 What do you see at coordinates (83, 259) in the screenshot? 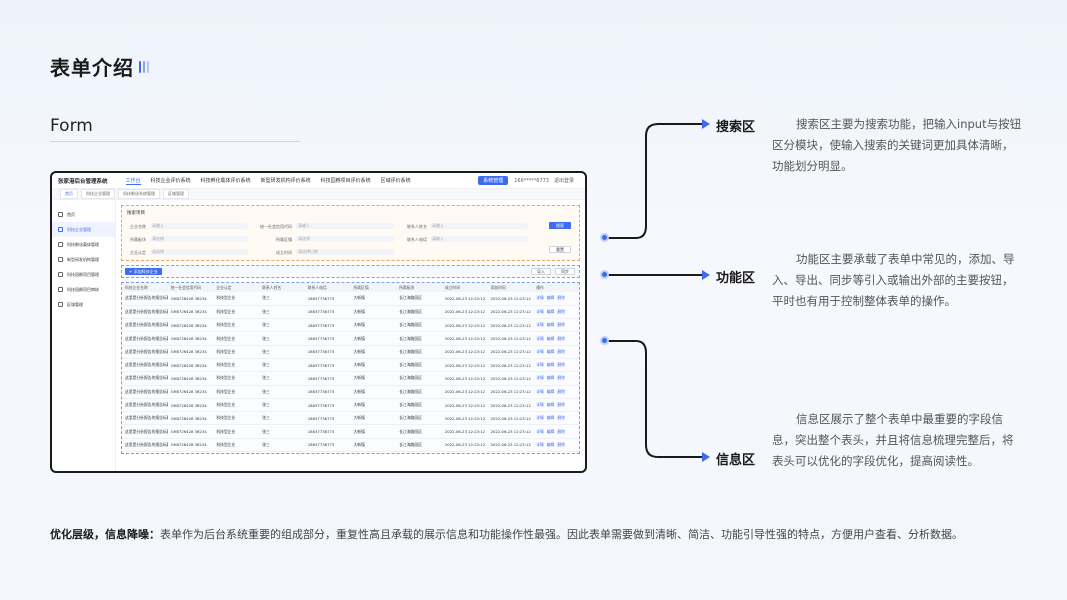
I see `sidebar-item-rnd: 新型研发机构管理` at bounding box center [83, 259].